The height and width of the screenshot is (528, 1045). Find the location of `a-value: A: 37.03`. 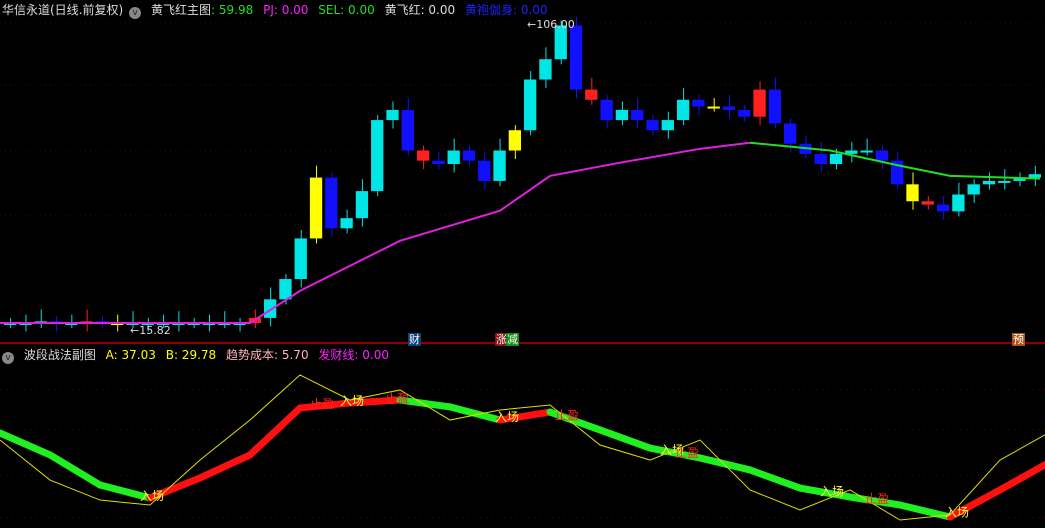

a-value: A: 37.03 is located at coordinates (130, 355).